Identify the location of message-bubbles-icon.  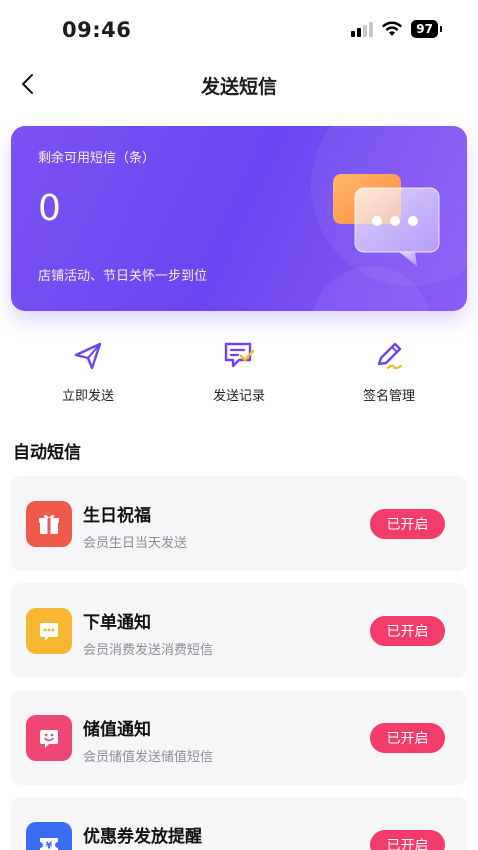
(386, 220).